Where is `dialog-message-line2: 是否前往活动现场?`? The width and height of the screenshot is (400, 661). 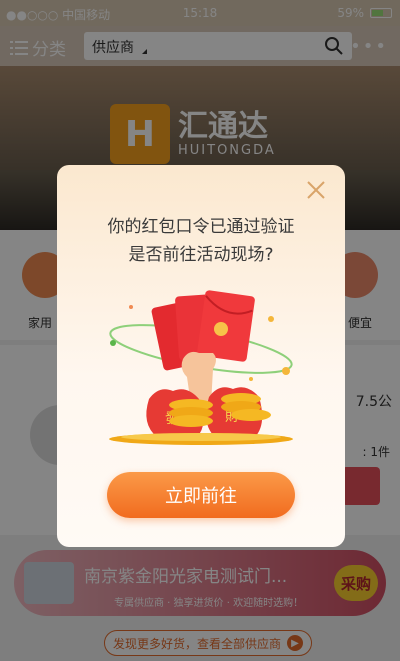 dialog-message-line2: 是否前往活动现场? is located at coordinates (201, 255).